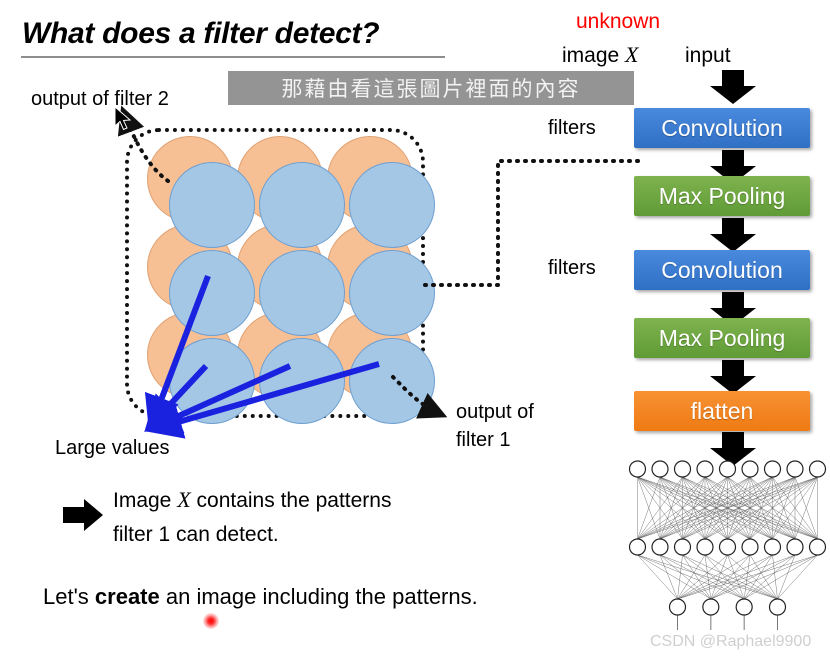 The image size is (830, 663). Describe the element at coordinates (495, 412) in the screenshot. I see `label-output-filter-1-line1: output of` at that location.